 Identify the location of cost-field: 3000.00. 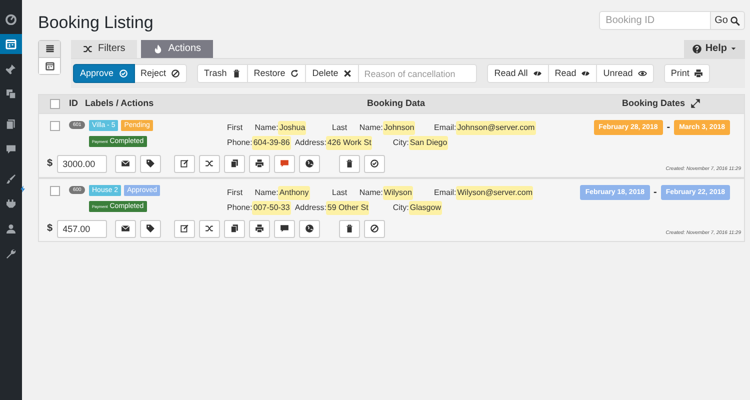
(81, 163).